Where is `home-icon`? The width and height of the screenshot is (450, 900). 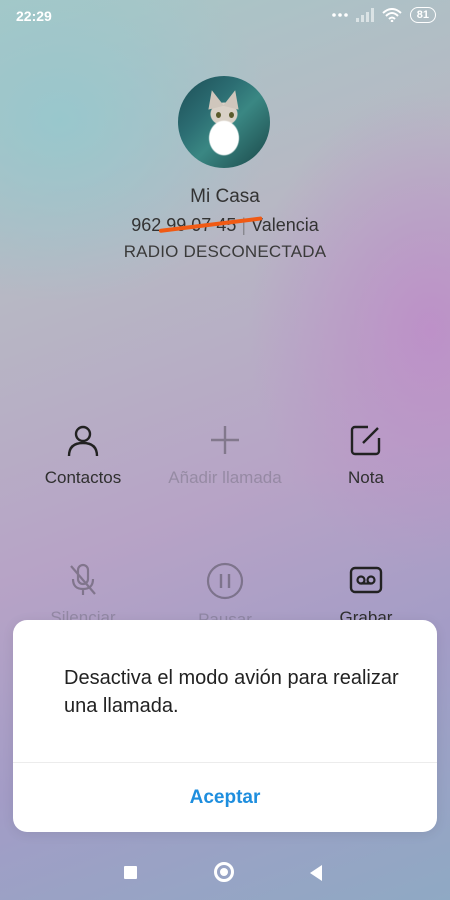
home-icon is located at coordinates (224, 872).